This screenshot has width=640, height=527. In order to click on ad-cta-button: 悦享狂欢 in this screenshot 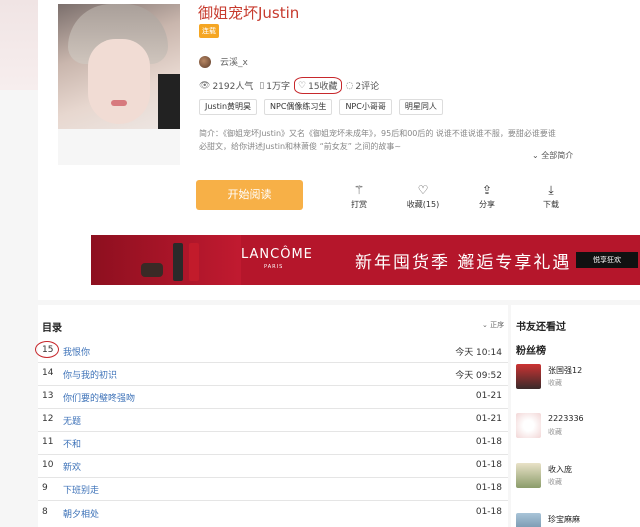, I will do `click(607, 260)`.